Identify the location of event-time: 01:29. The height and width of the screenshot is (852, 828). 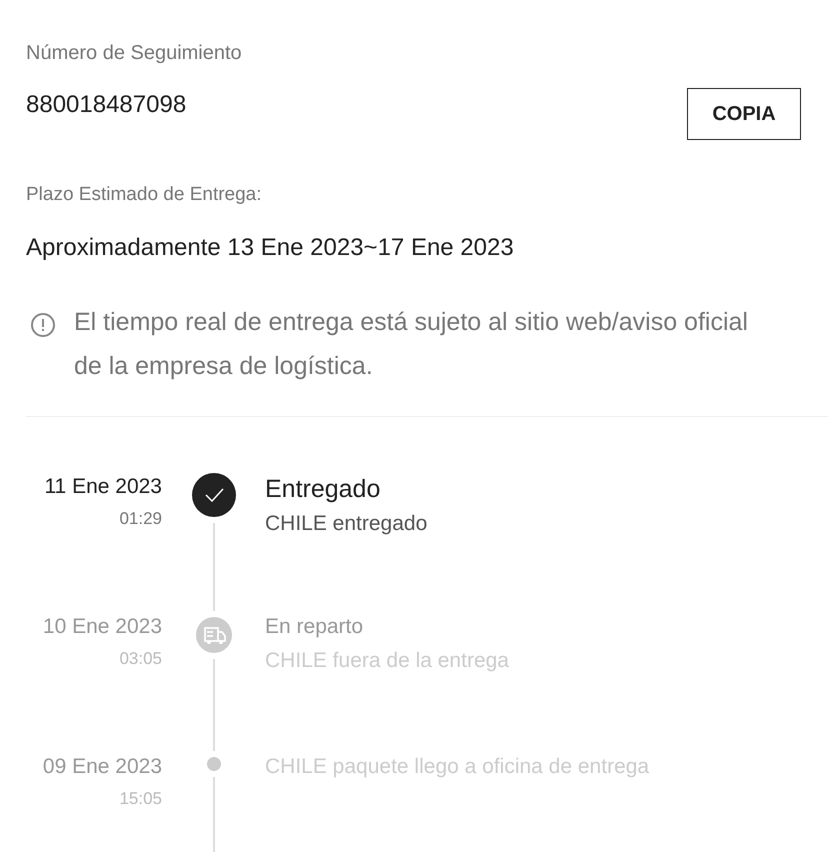
(140, 519).